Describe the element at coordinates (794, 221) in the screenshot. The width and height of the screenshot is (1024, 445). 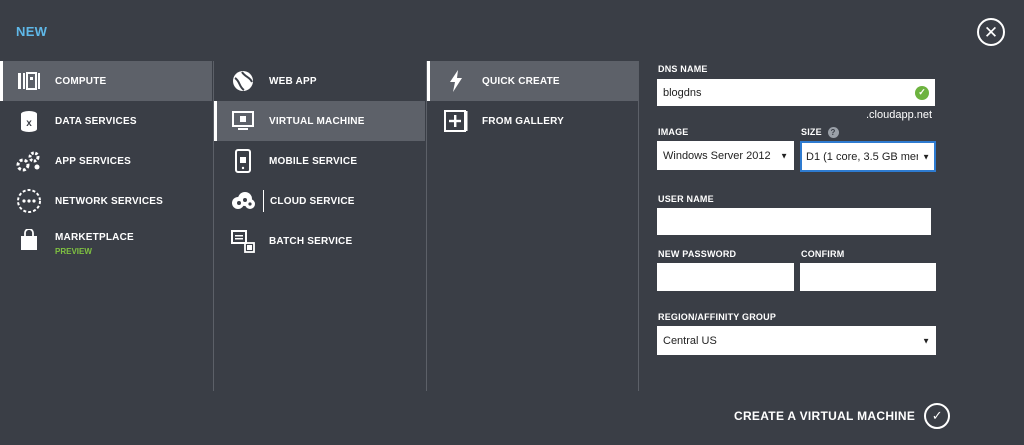
I see `username-input` at that location.